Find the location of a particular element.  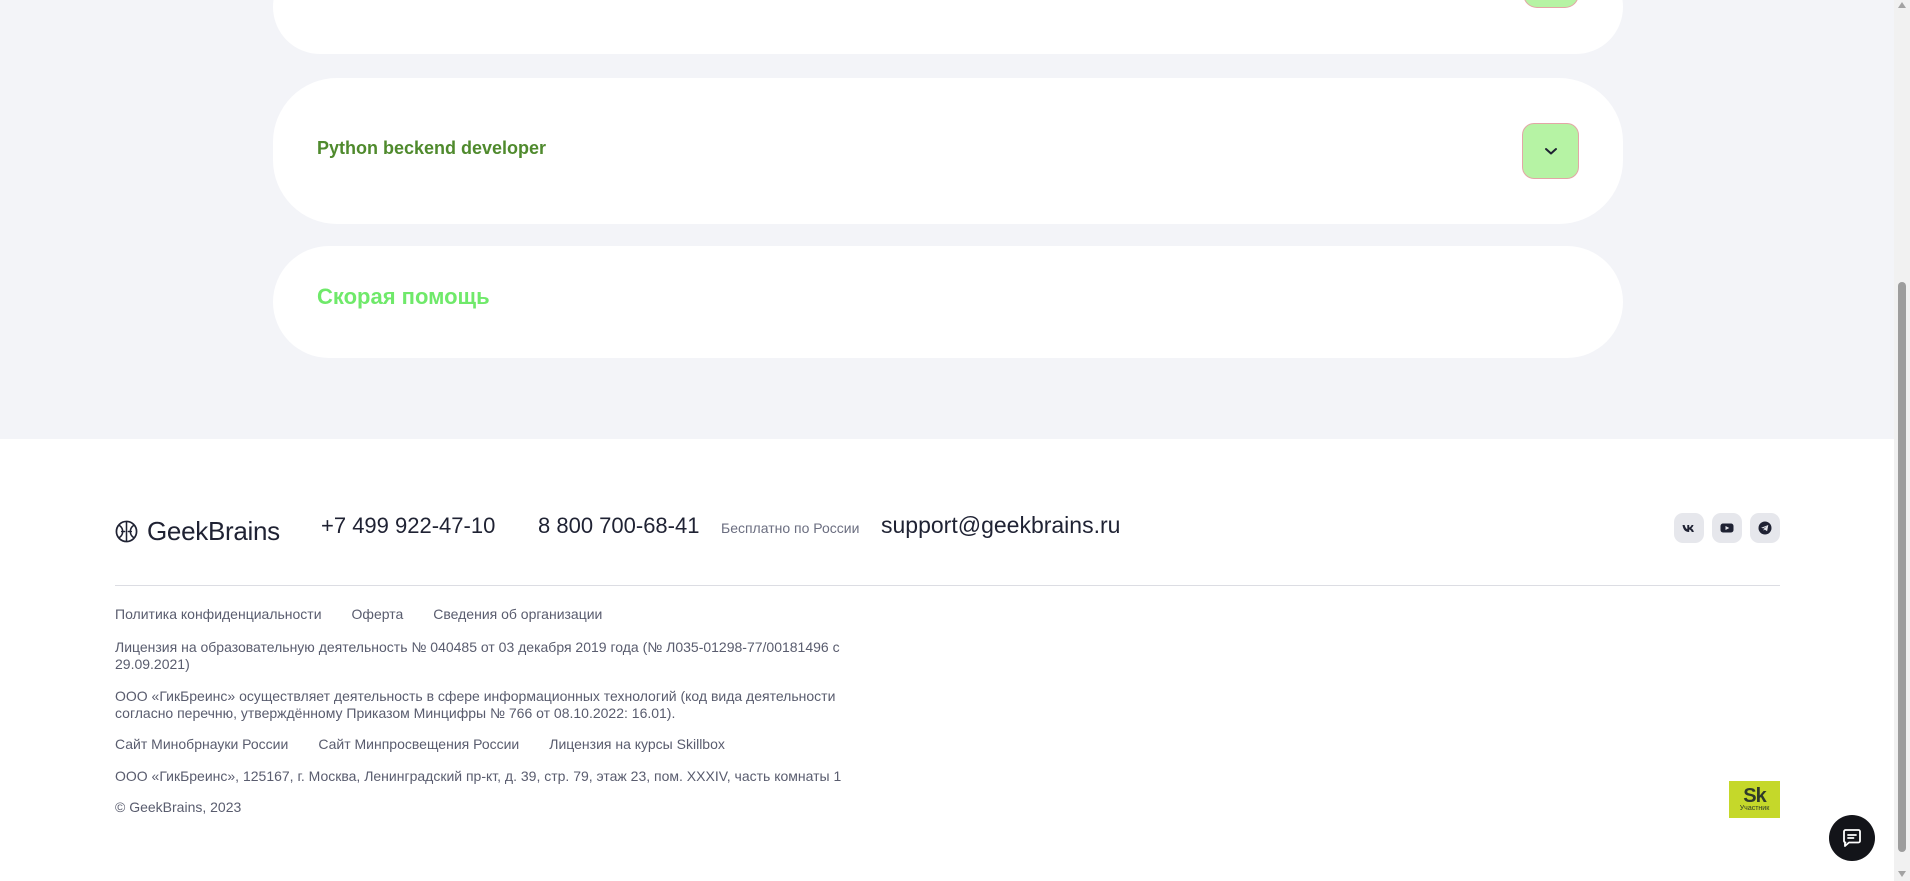

chat-icon is located at coordinates (1852, 838).